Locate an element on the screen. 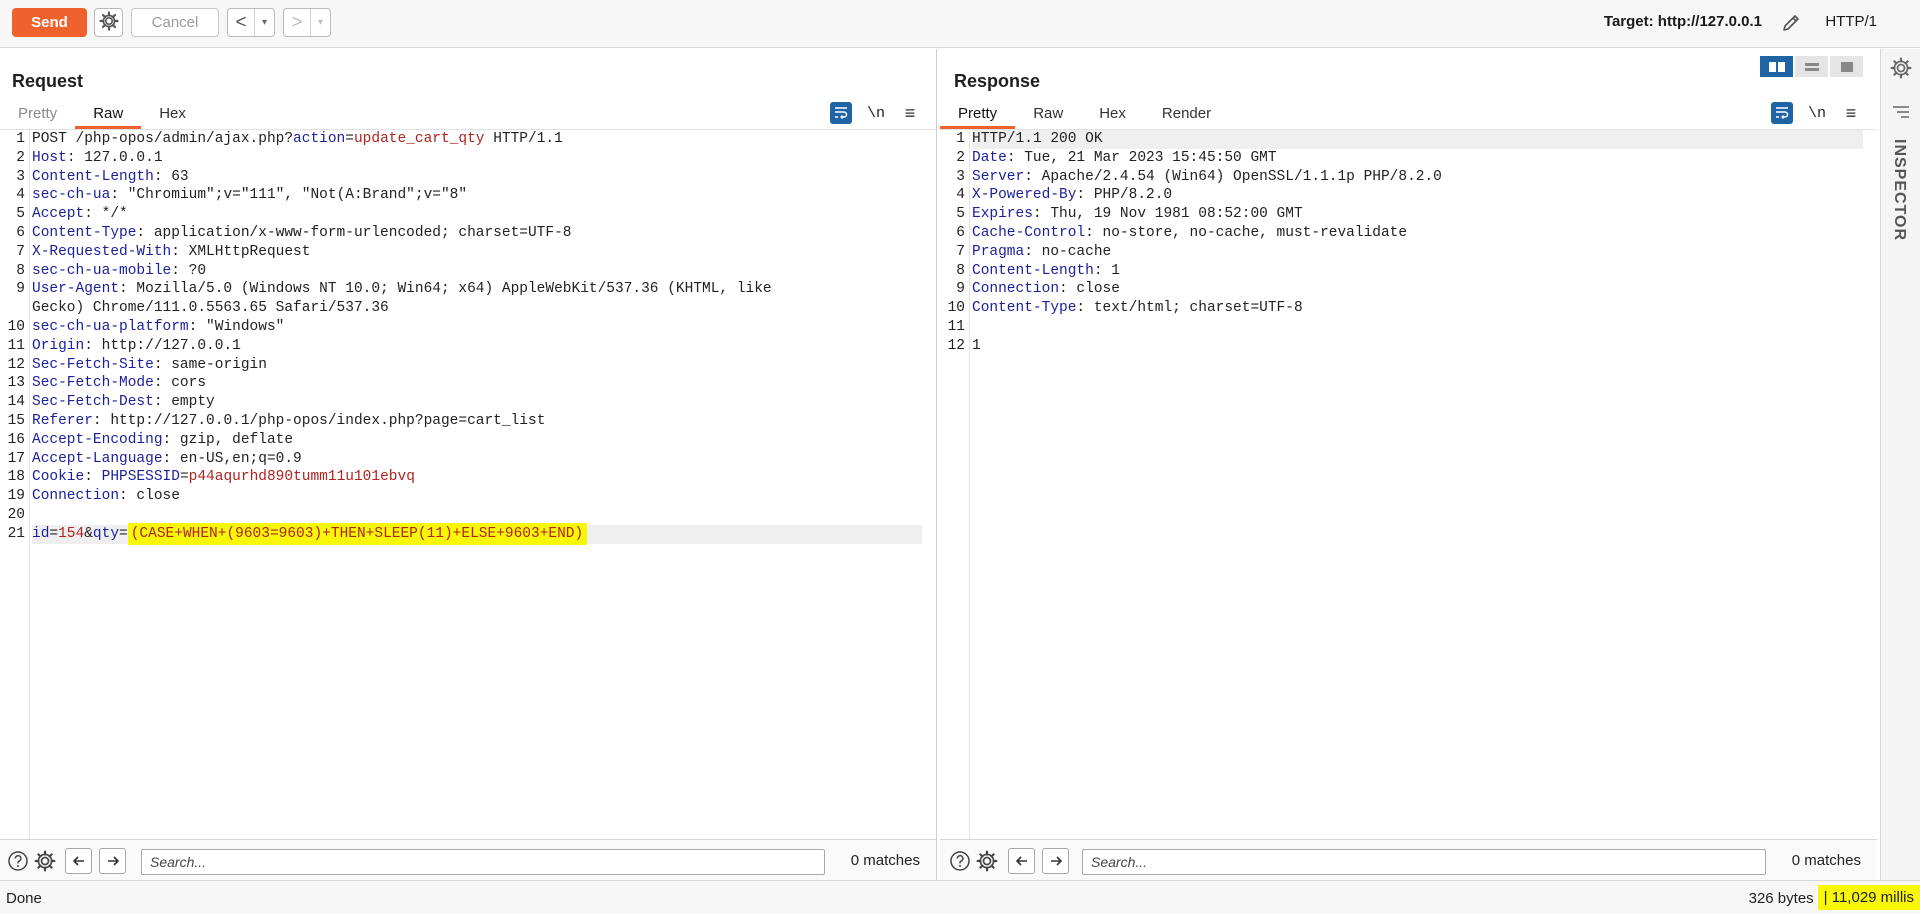 The height and width of the screenshot is (914, 1920). code-line: 3 Content-Length: 63 is located at coordinates (469, 177).